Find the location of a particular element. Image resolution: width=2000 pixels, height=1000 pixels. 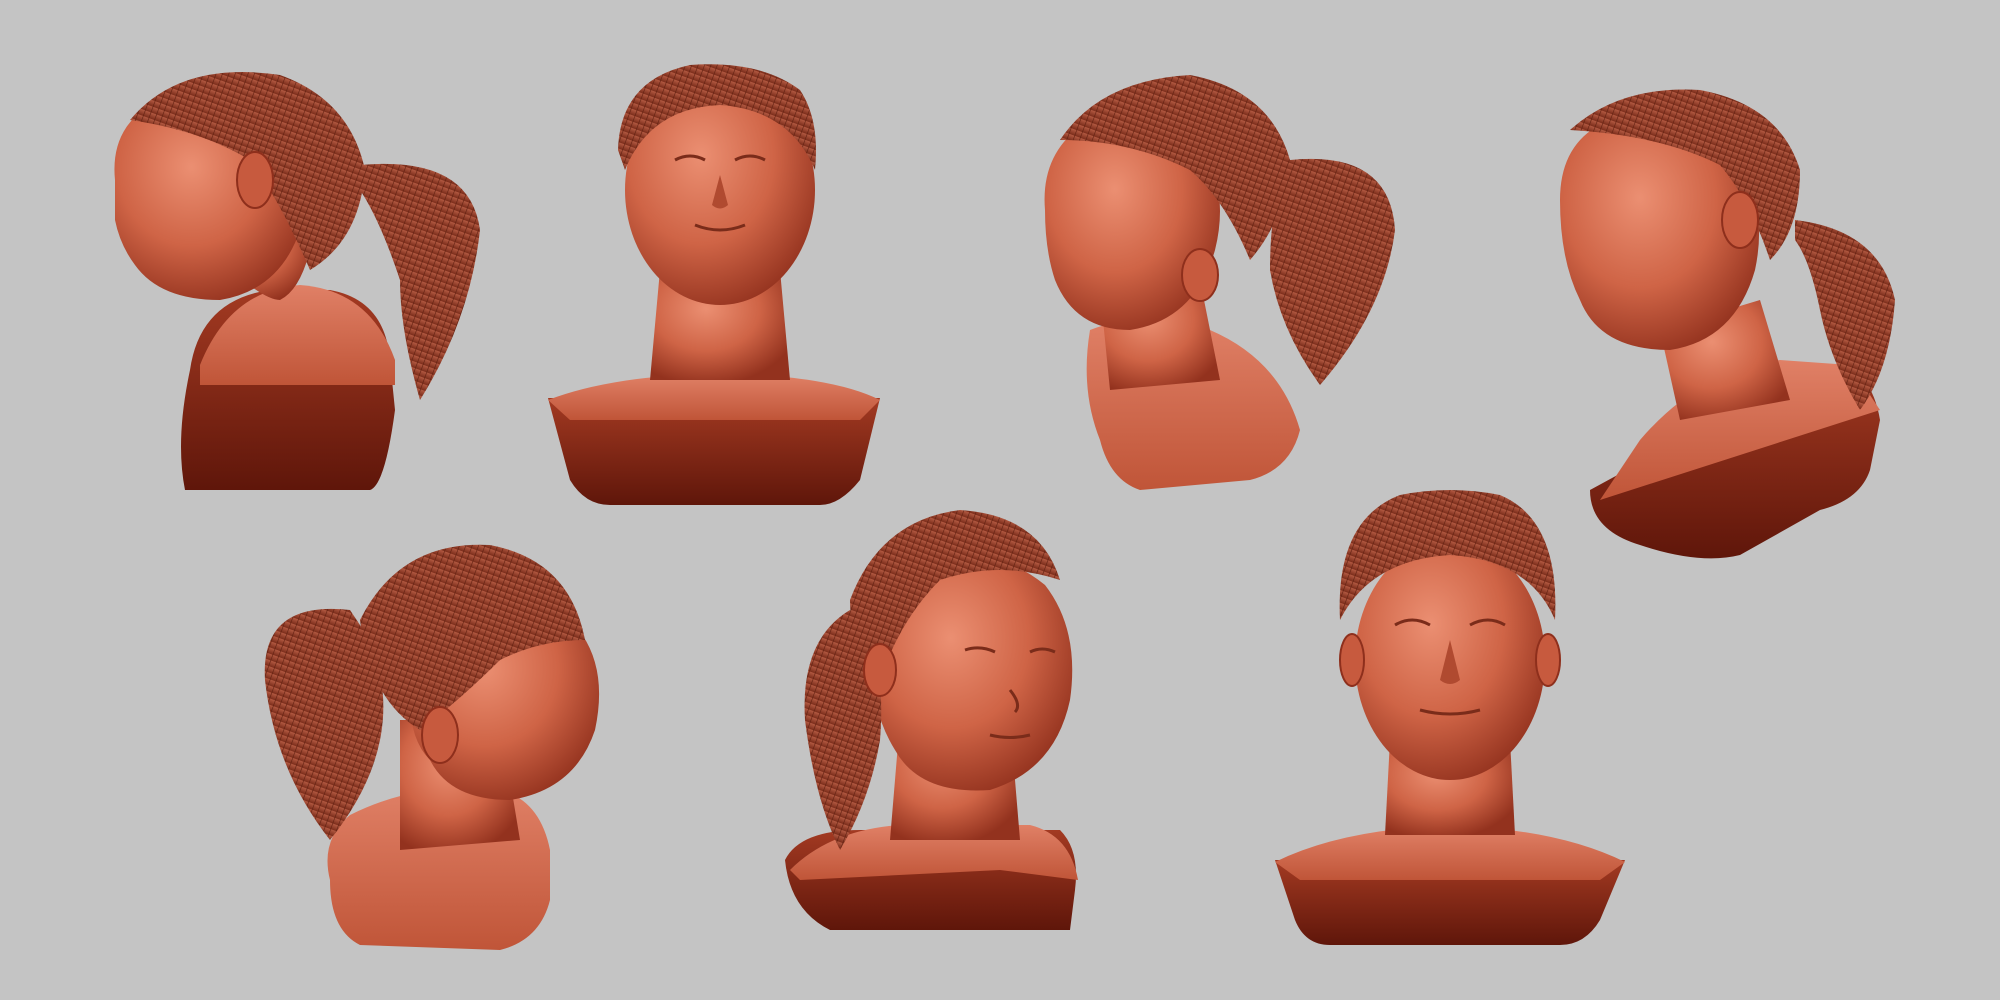

bust-left-three-quarter-down is located at coordinates (1219, 282).